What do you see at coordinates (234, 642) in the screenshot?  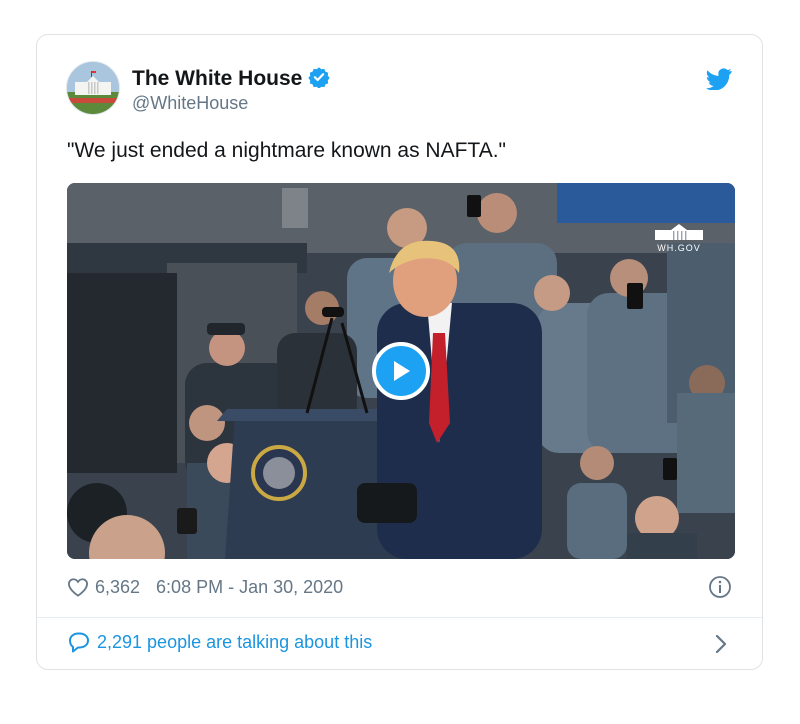 I see `conversation-text: 2,291 people are talking about this` at bounding box center [234, 642].